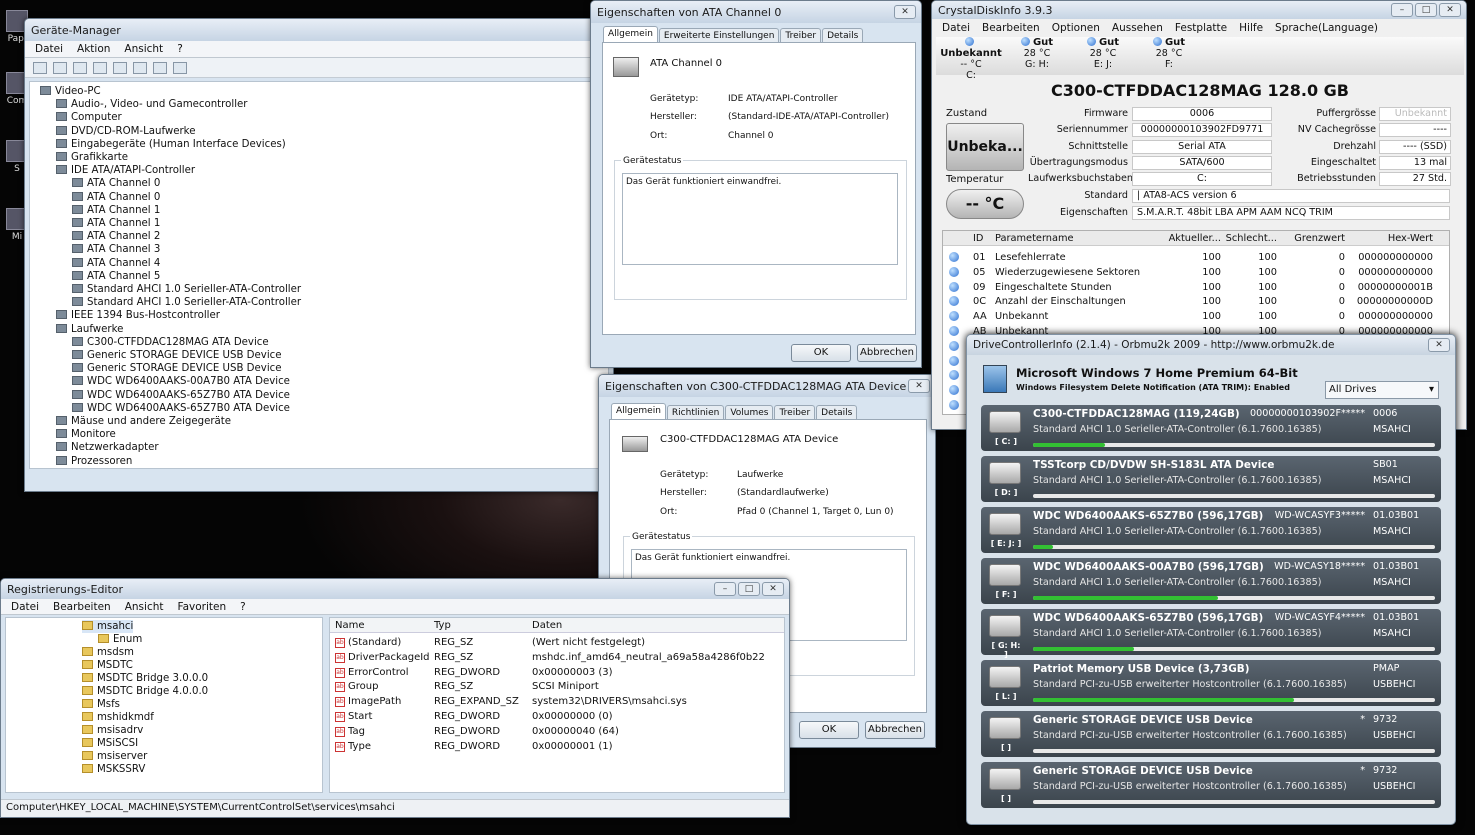 The width and height of the screenshot is (1475, 835). I want to click on tree-item: Video-PC, so click(70, 91).